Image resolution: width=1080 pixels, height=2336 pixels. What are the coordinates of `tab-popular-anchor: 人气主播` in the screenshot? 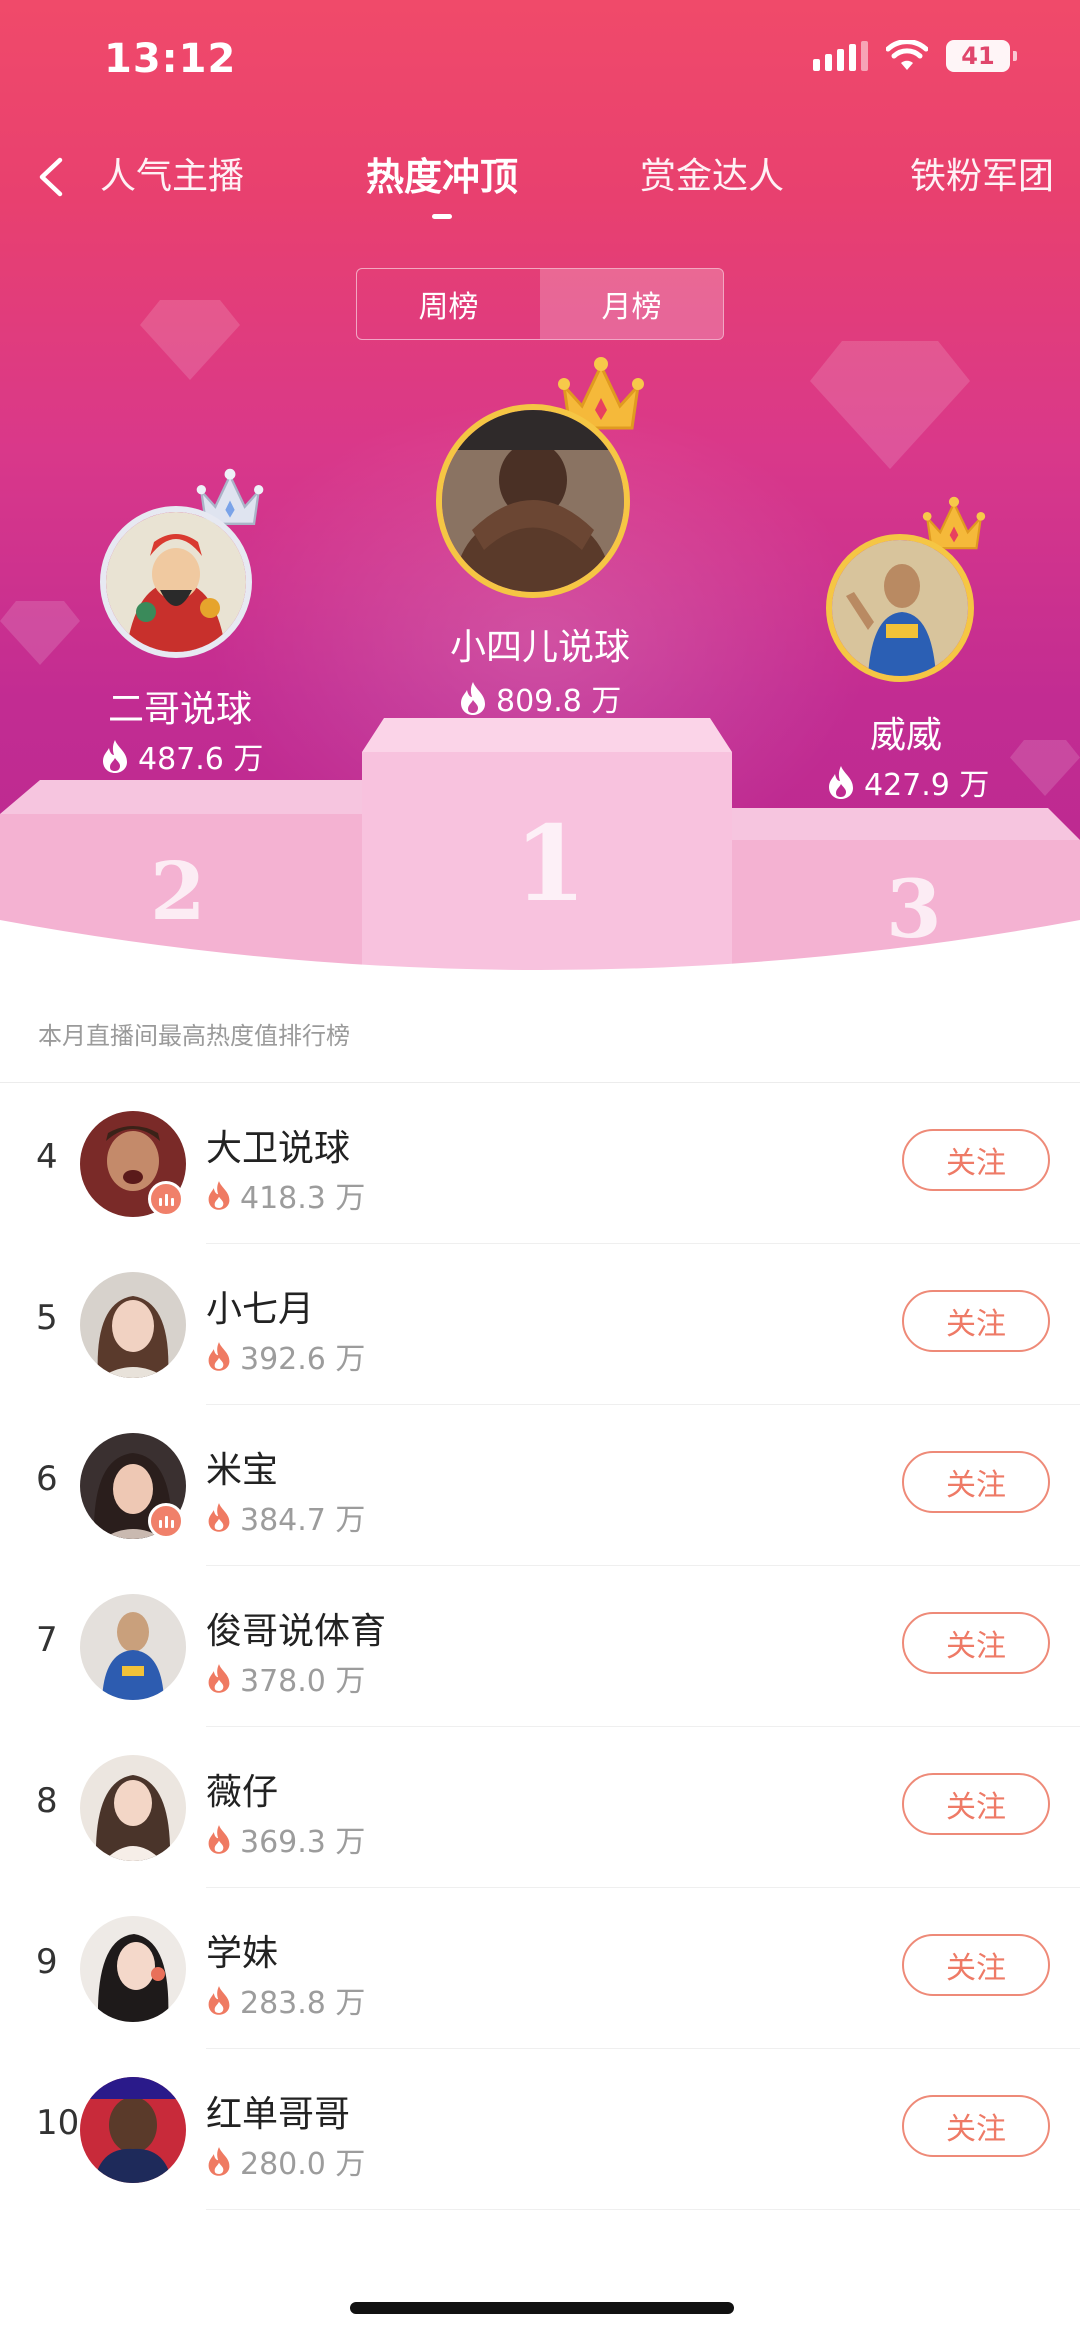 It's located at (172, 177).